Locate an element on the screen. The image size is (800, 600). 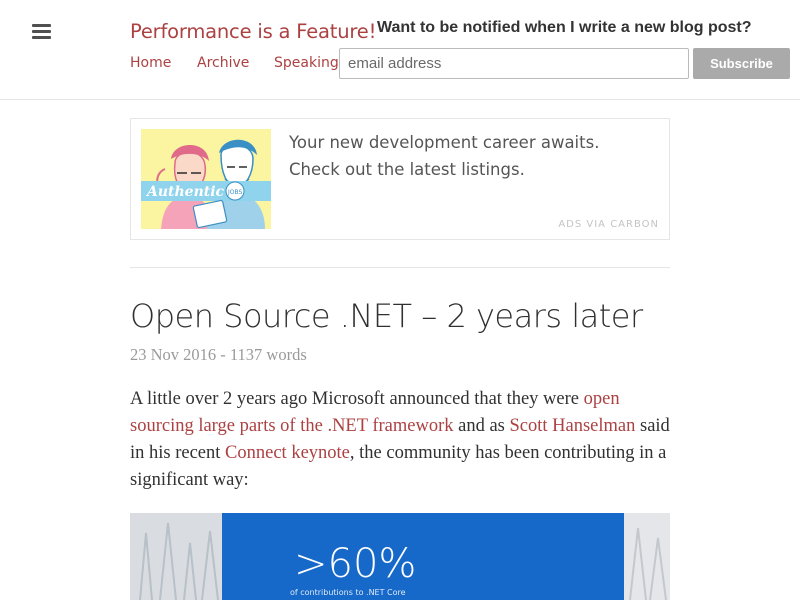
nav-home-link: Home is located at coordinates (150, 63).